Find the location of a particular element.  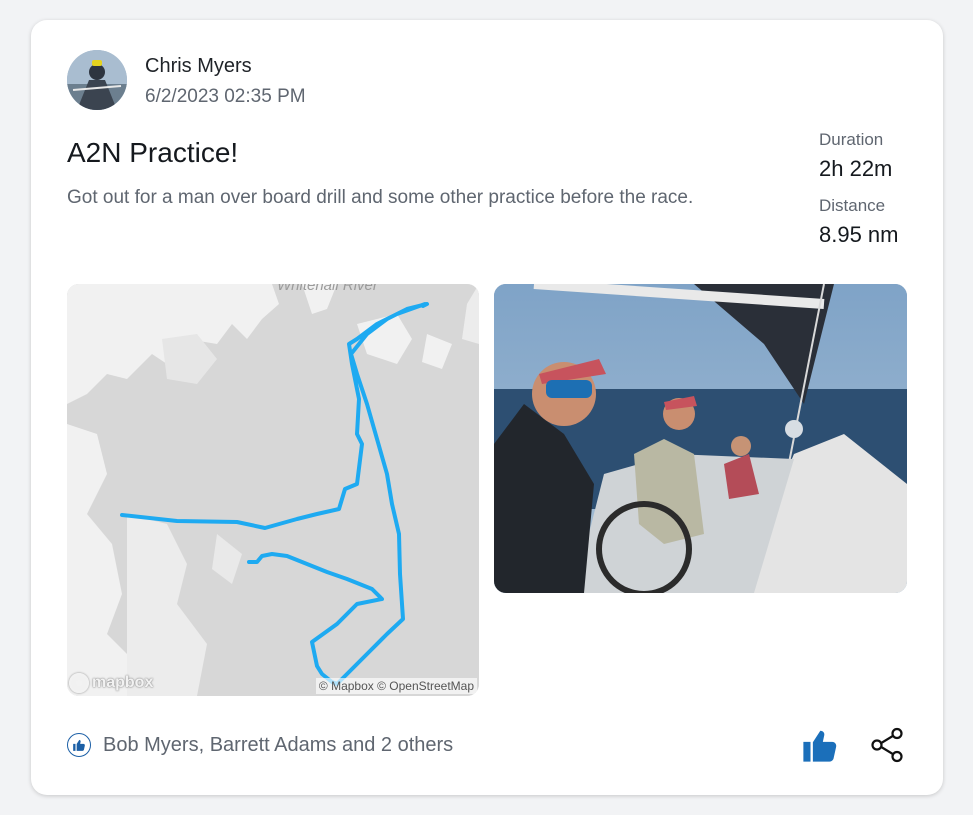

post-timestamp: 6/2/2023 02:35 PM is located at coordinates (225, 96).